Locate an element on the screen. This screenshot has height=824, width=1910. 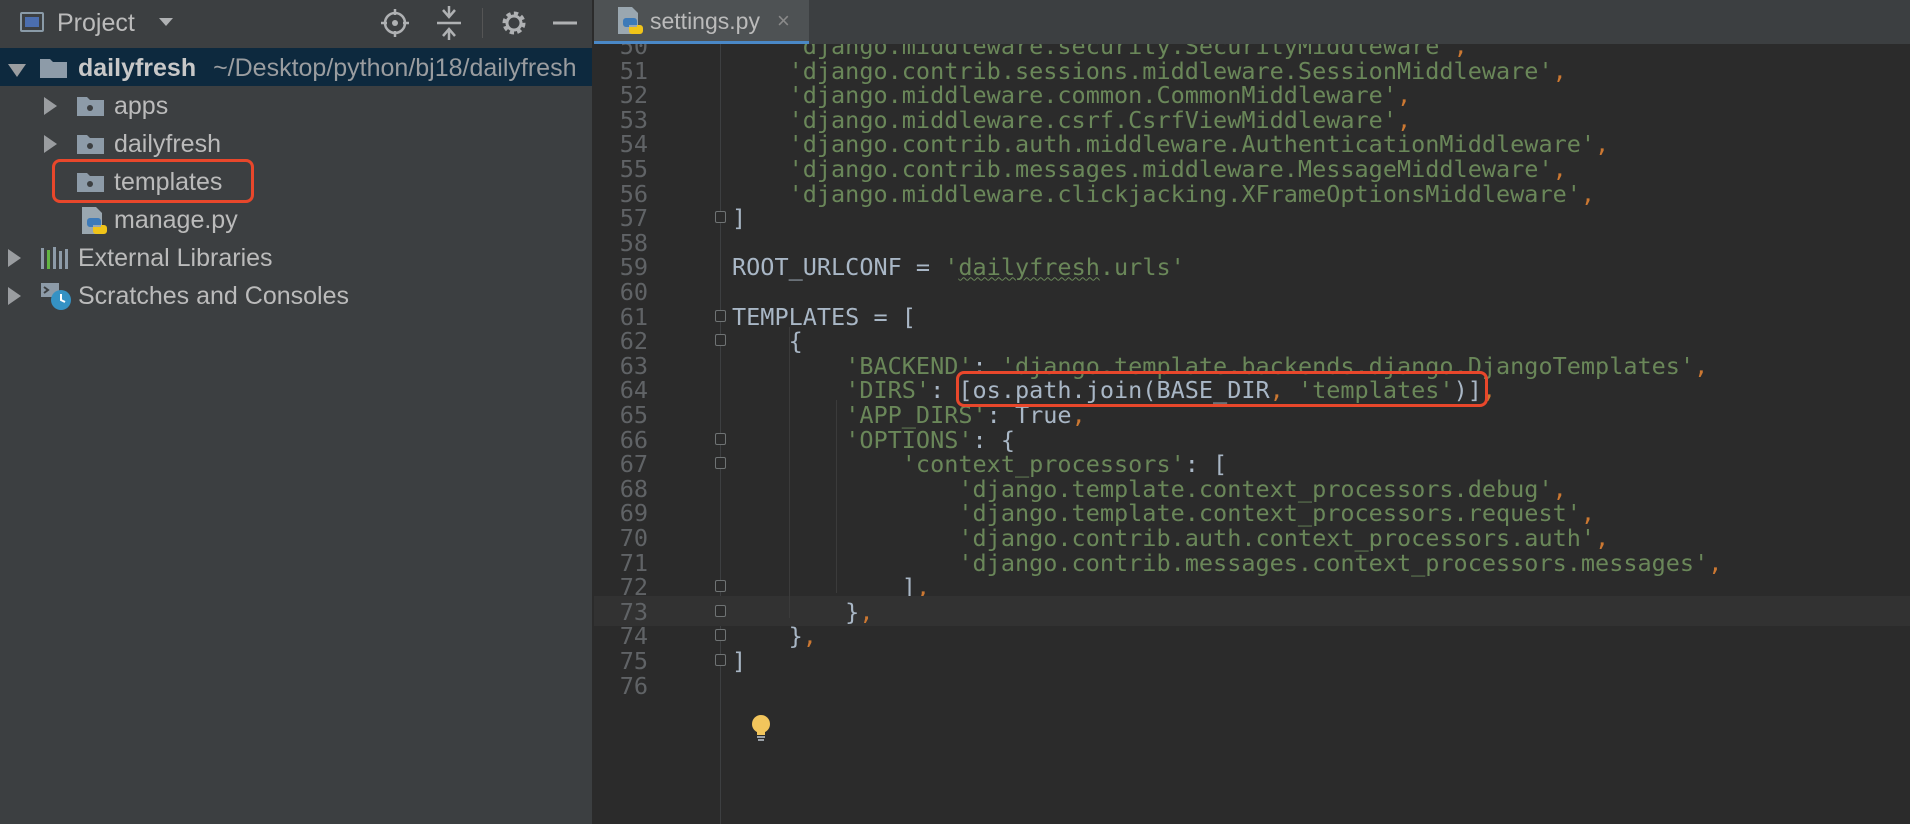
library-icon is located at coordinates (54, 258).